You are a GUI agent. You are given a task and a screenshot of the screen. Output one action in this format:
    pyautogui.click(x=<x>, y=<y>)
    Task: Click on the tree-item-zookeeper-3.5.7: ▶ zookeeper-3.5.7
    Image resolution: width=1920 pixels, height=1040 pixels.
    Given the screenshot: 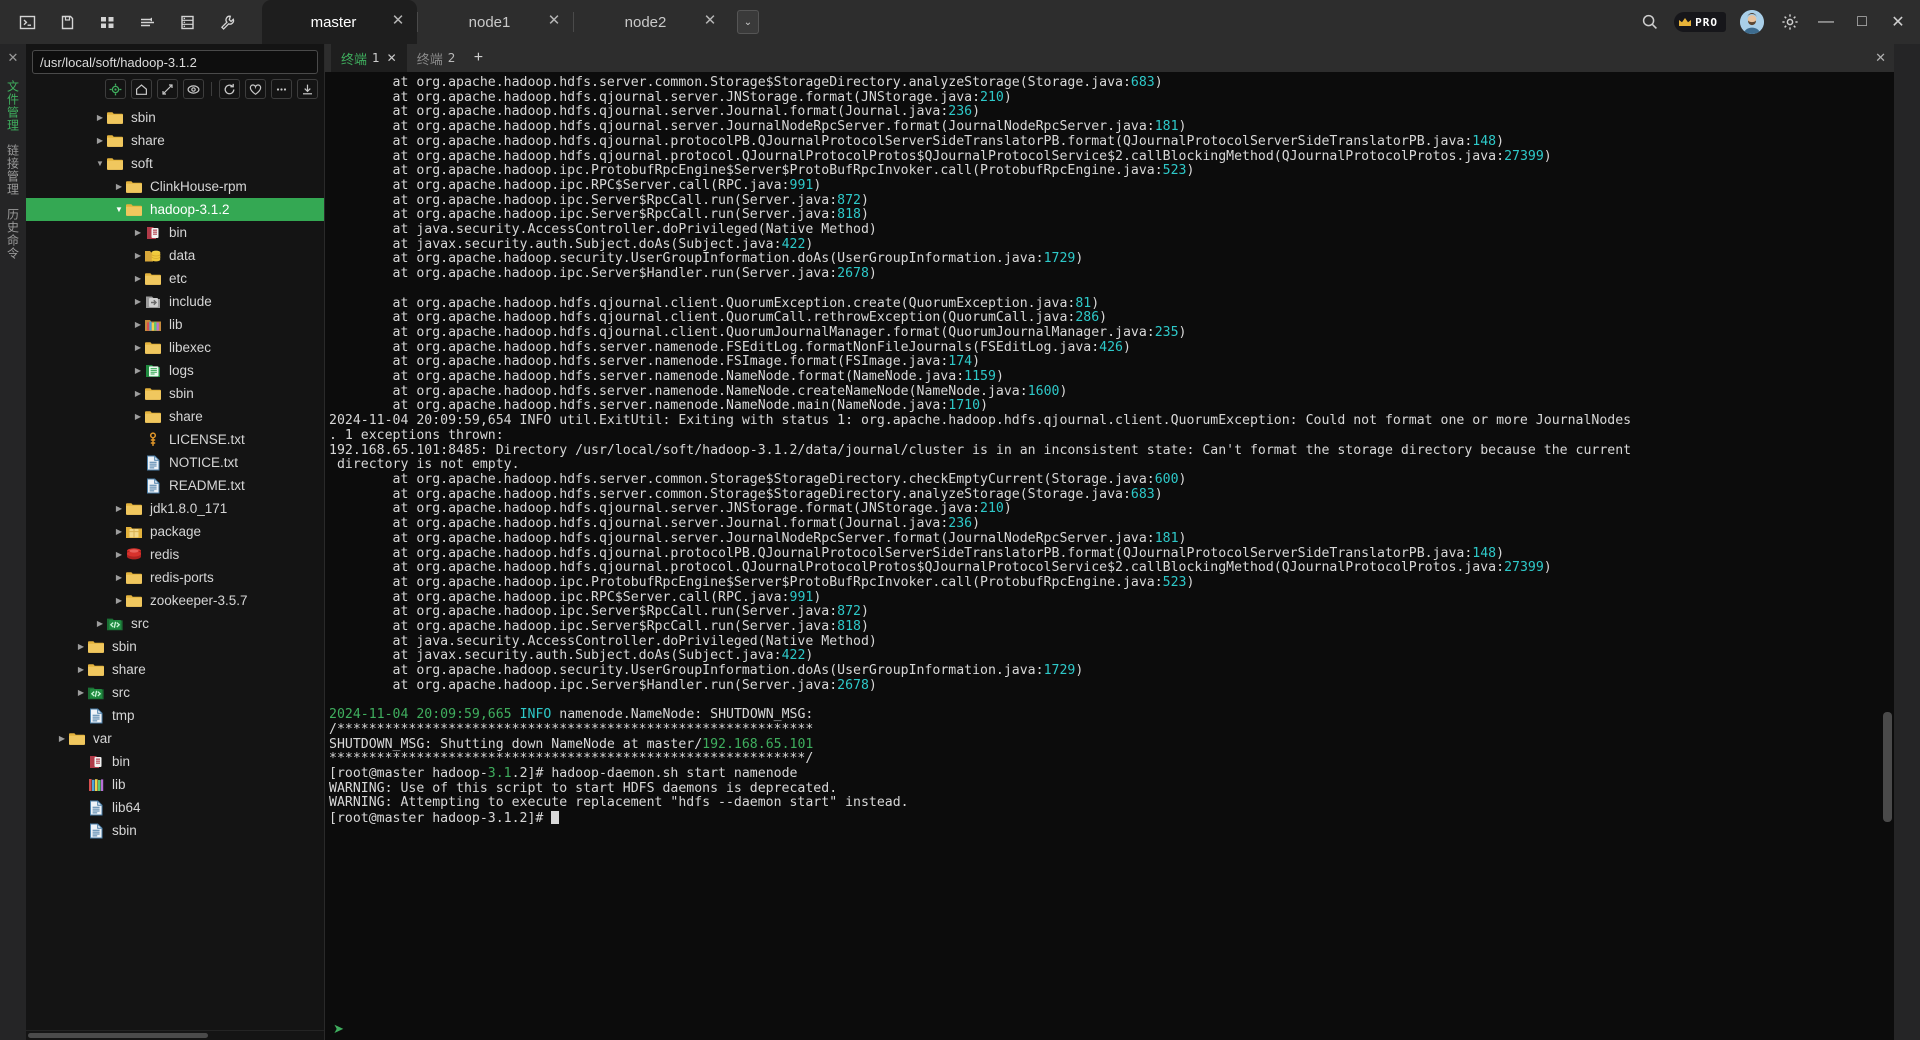 What is the action you would take?
    pyautogui.click(x=175, y=600)
    